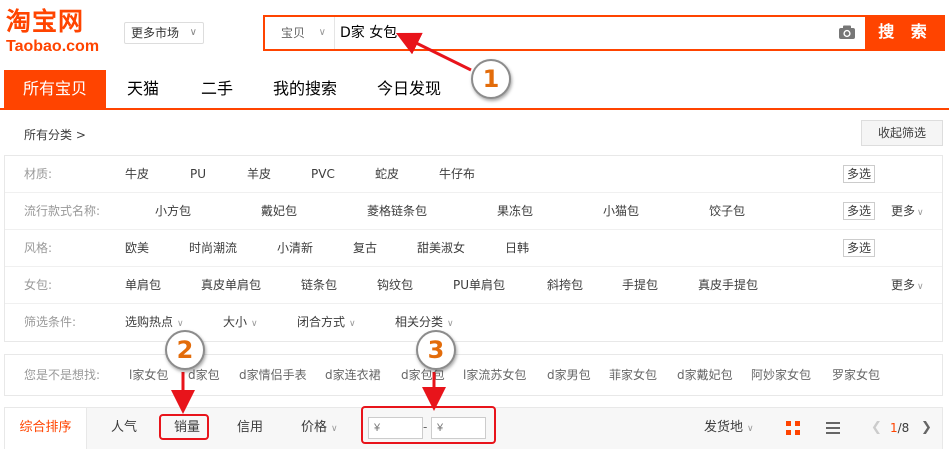 This screenshot has width=949, height=449. What do you see at coordinates (441, 248) in the screenshot?
I see `filter-option: 甜美淑女` at bounding box center [441, 248].